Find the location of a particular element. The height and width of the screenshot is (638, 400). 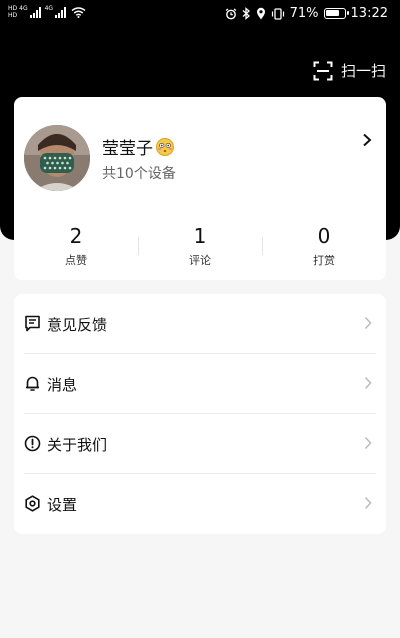

stat-tips: 0 打赏 is located at coordinates (324, 248).